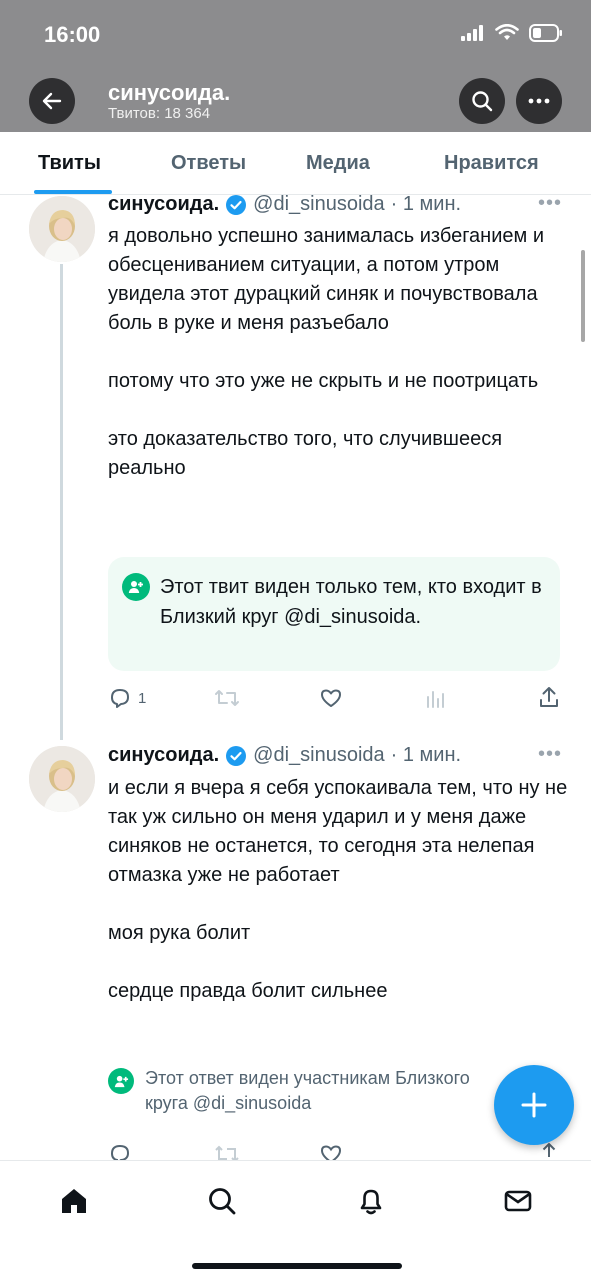 This screenshot has height=1281, width=591. What do you see at coordinates (169, 92) in the screenshot?
I see `profile-name: синусоида.` at bounding box center [169, 92].